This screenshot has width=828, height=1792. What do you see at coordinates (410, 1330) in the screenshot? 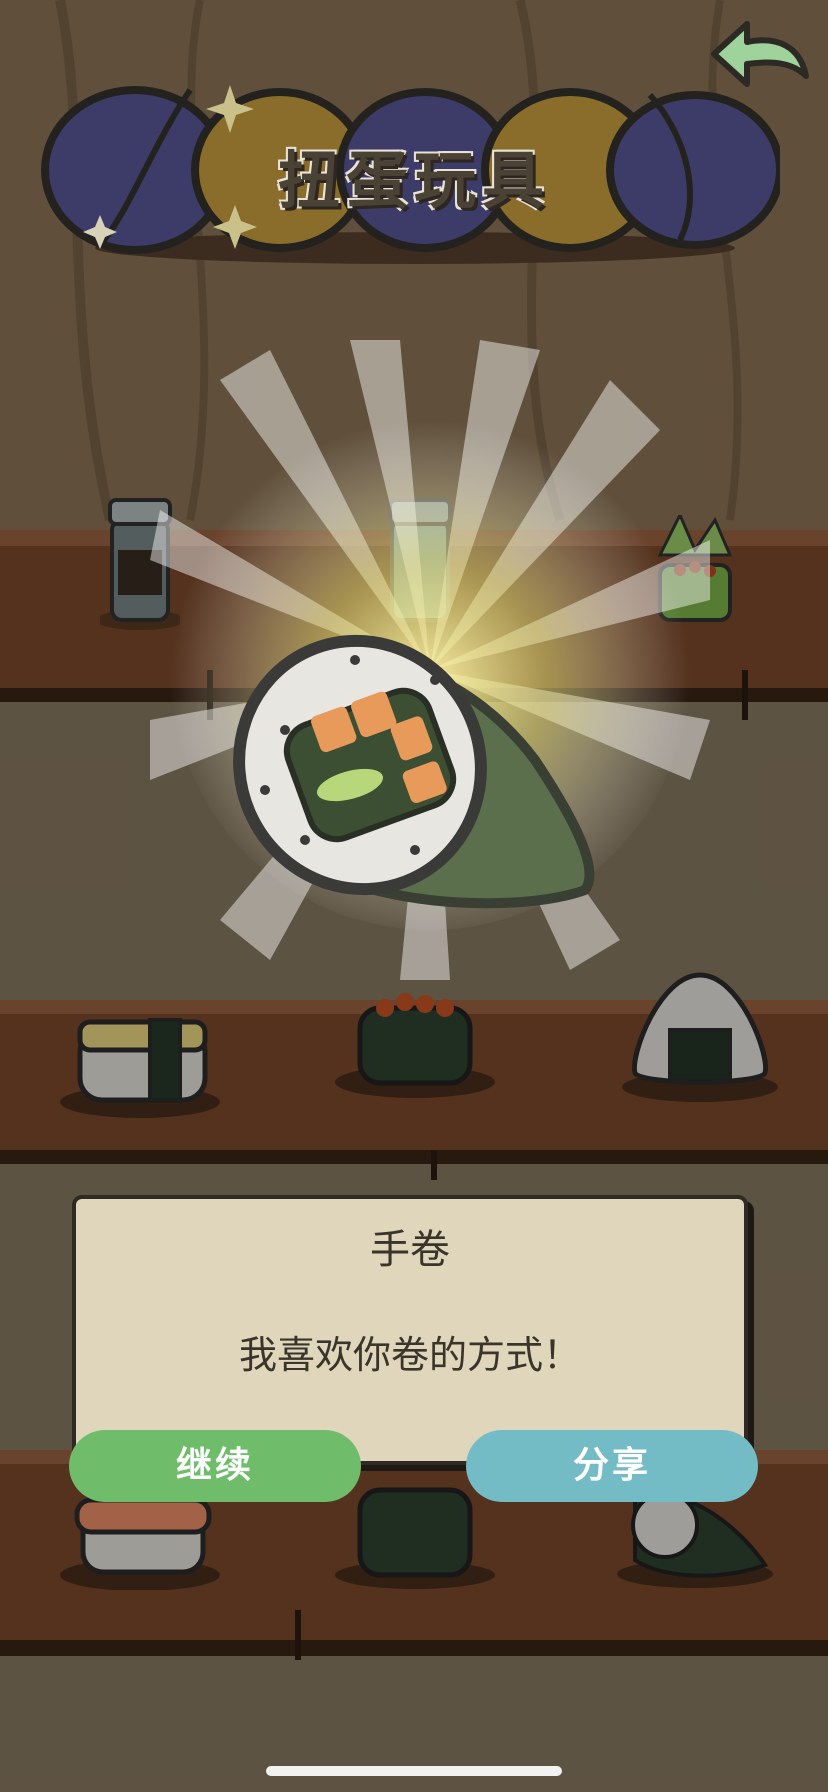
I see `reward-dialog: 手卷 我喜欢你卷的方式！` at bounding box center [410, 1330].